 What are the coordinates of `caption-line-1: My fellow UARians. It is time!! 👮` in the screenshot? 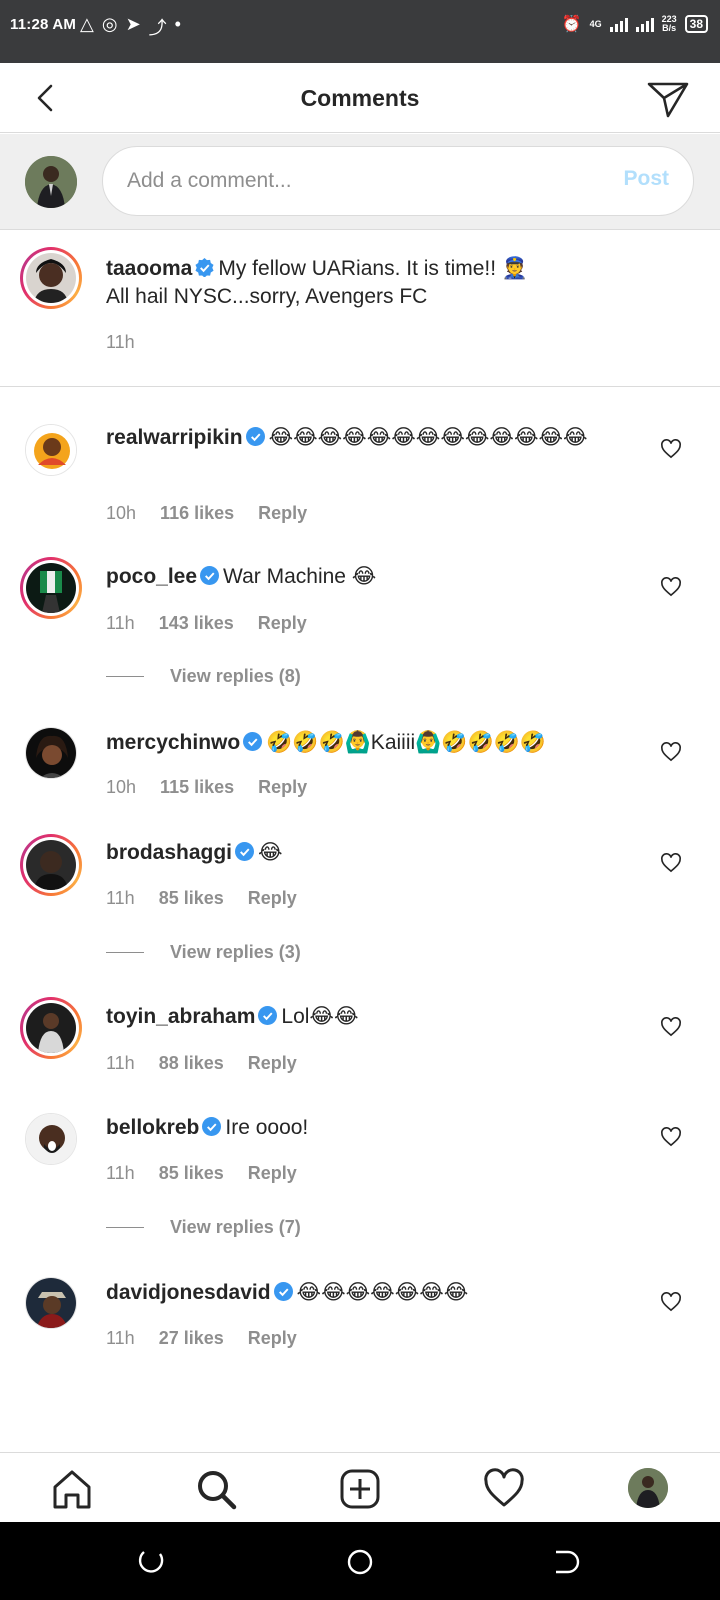 It's located at (373, 268).